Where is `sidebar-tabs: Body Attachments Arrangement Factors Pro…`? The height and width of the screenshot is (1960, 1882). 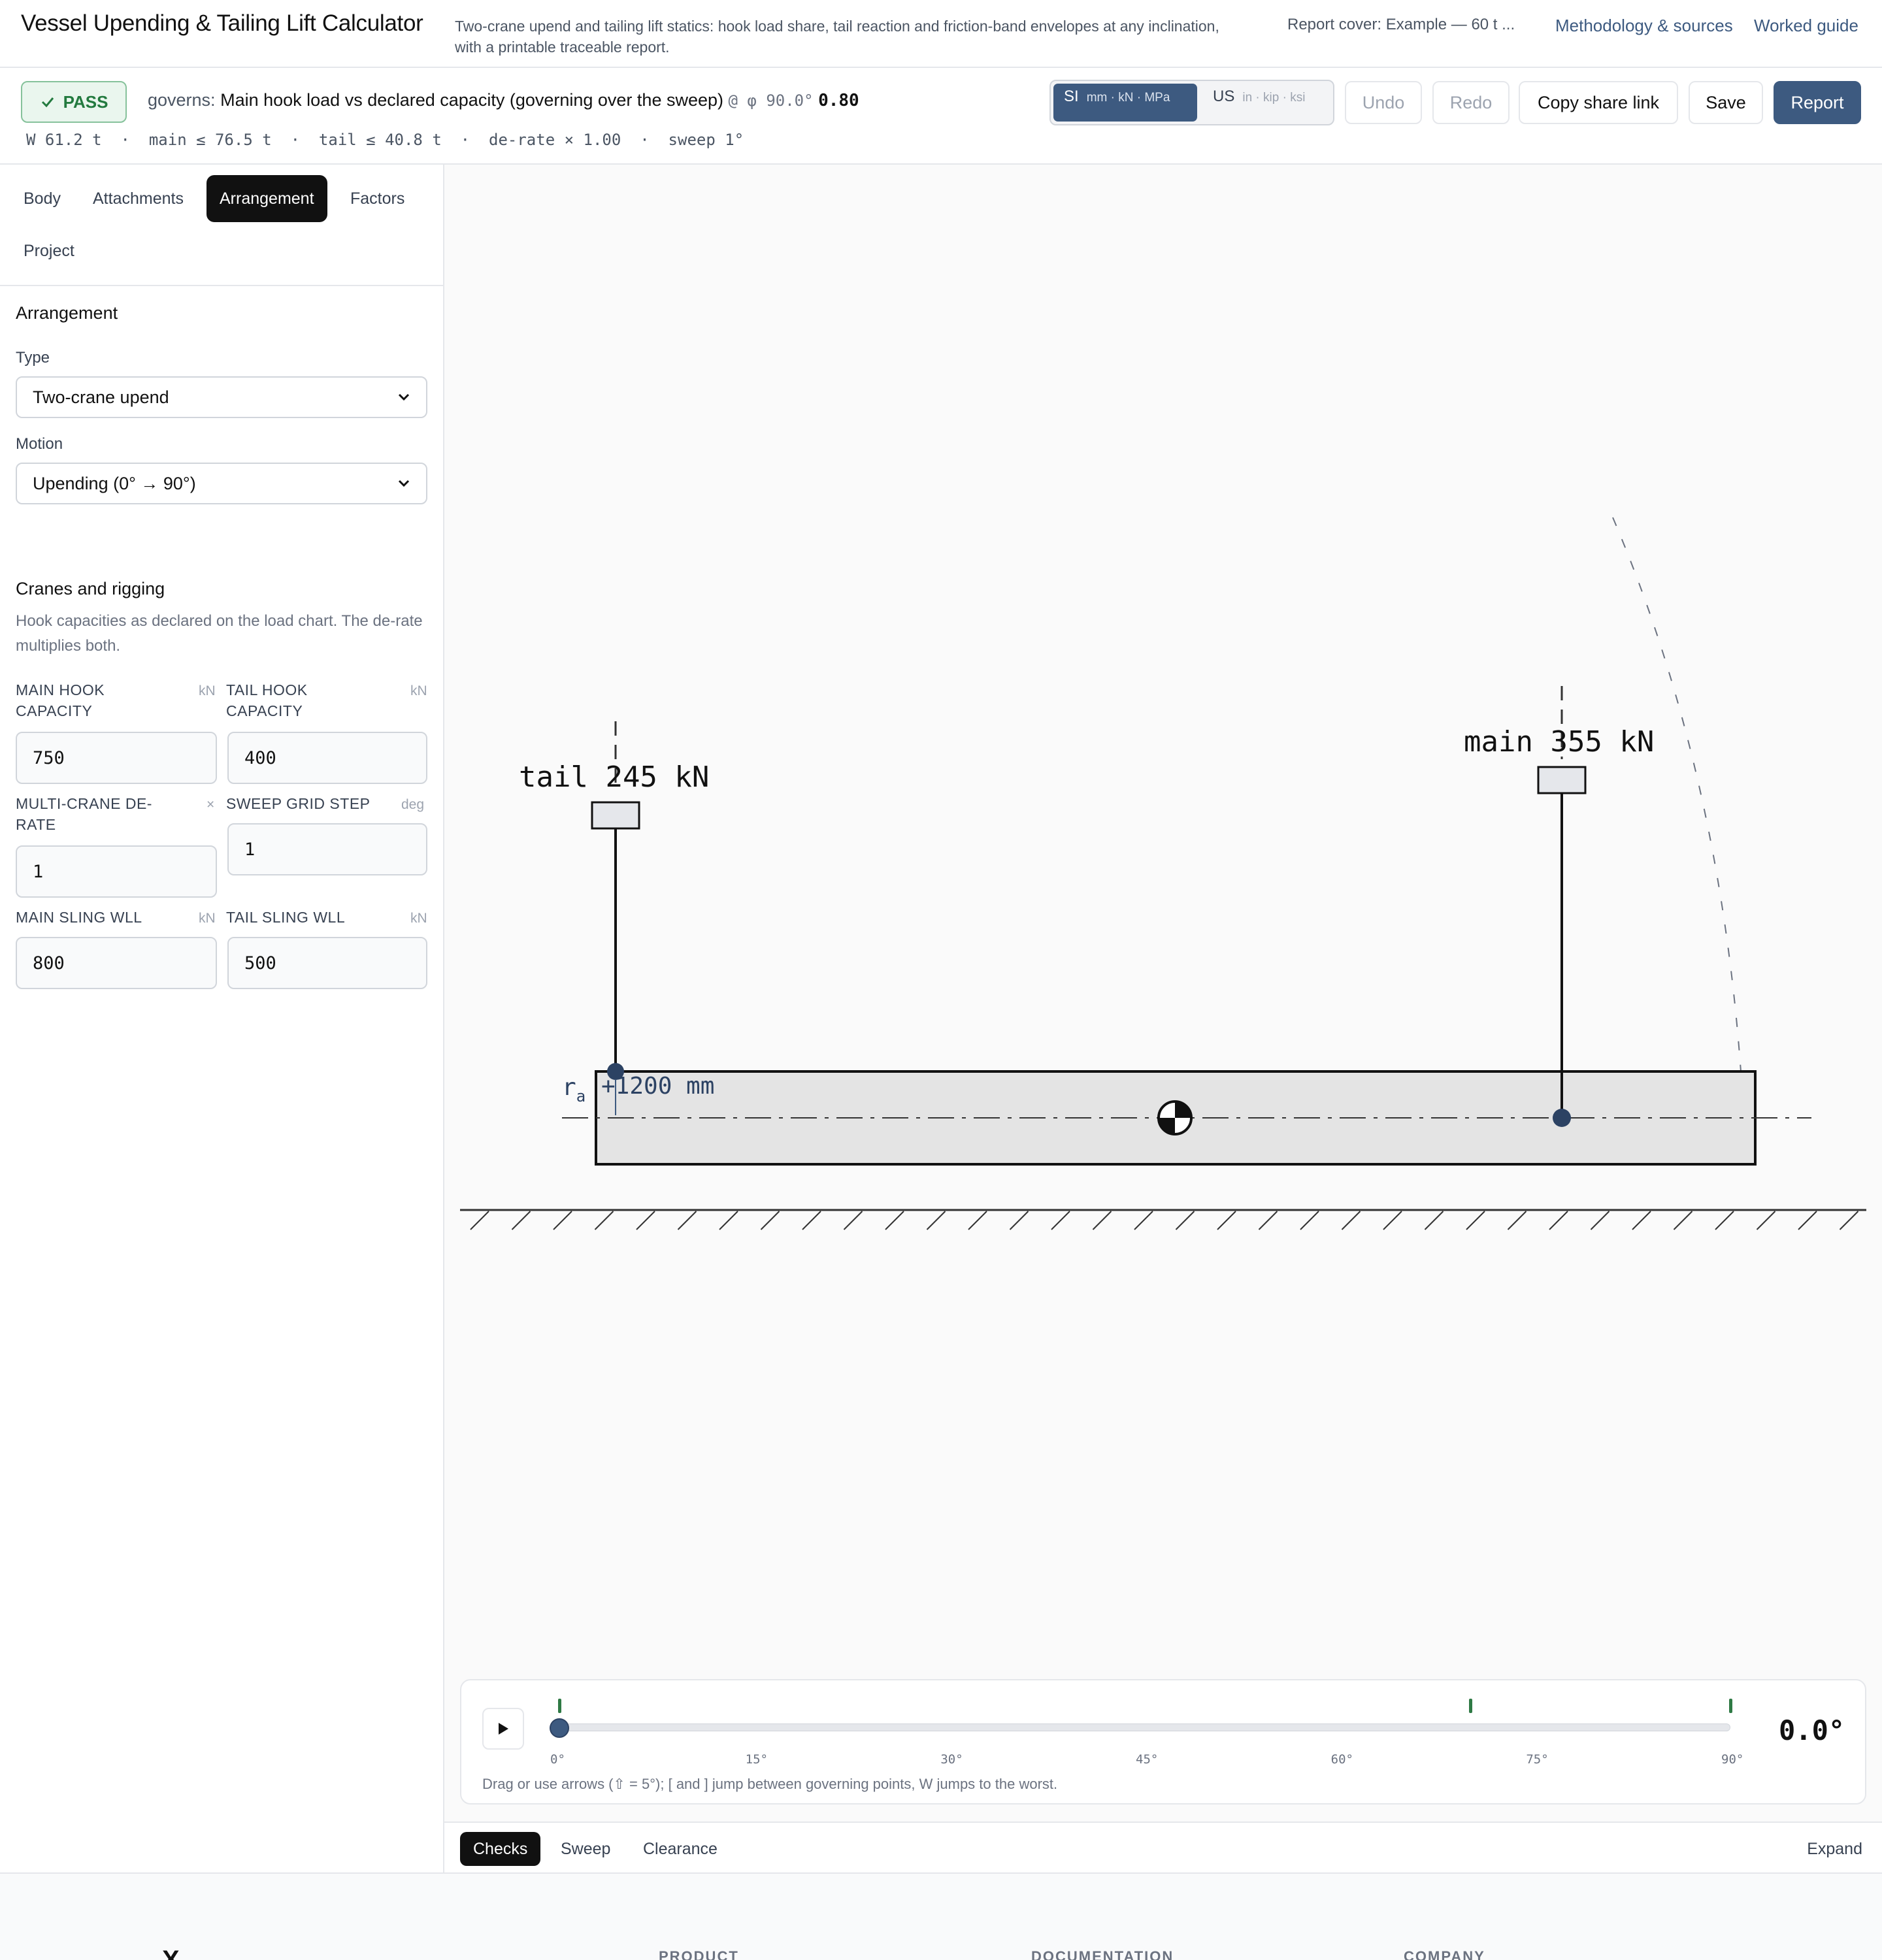
sidebar-tabs: Body Attachments Arrangement Factors Pro… is located at coordinates (221, 225).